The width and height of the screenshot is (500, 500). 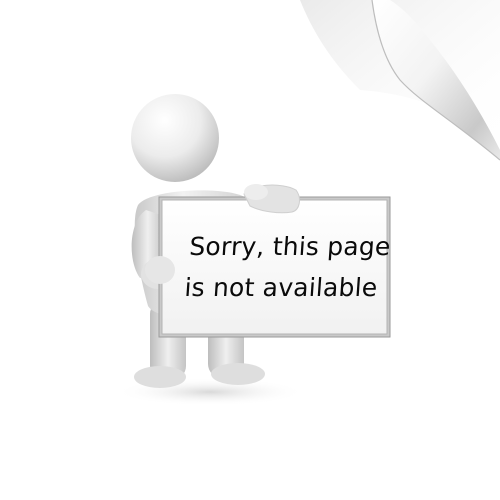 What do you see at coordinates (281, 287) in the screenshot?
I see `sign-message-line-2: is not available` at bounding box center [281, 287].